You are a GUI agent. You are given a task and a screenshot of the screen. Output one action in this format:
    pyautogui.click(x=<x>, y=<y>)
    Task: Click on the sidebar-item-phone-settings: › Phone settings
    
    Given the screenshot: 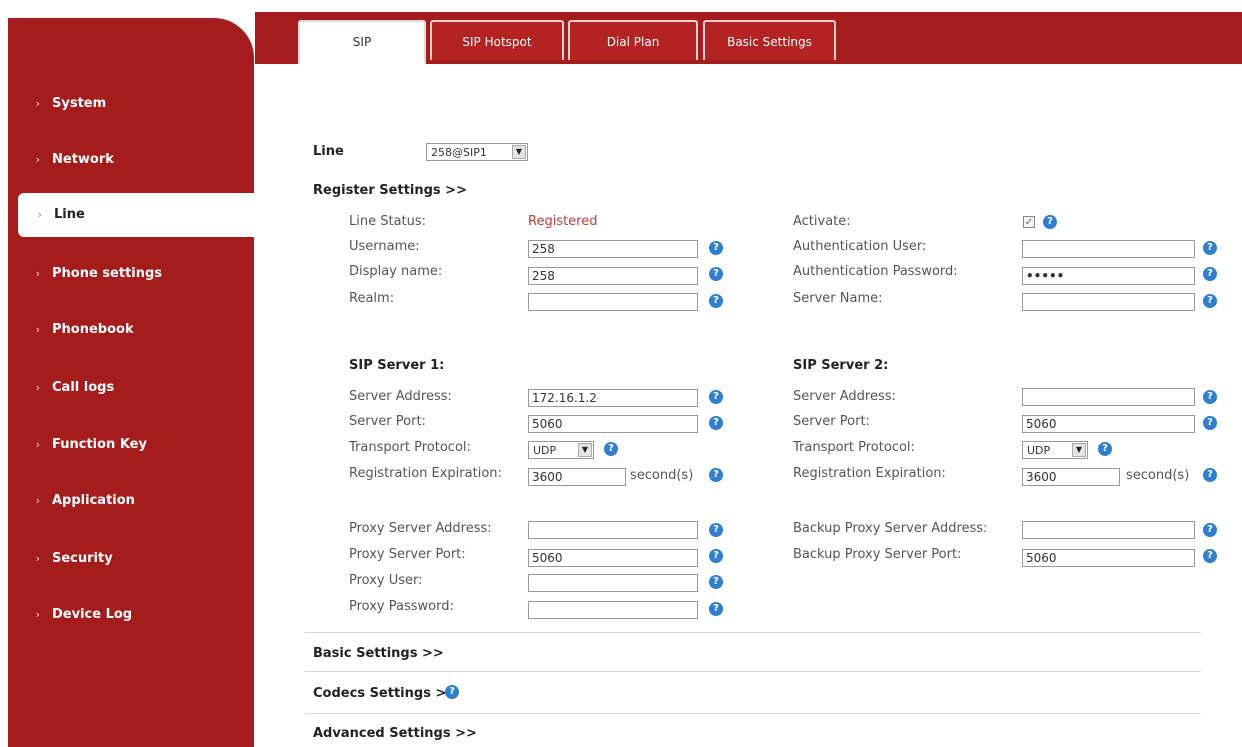 What is the action you would take?
    pyautogui.click(x=131, y=274)
    